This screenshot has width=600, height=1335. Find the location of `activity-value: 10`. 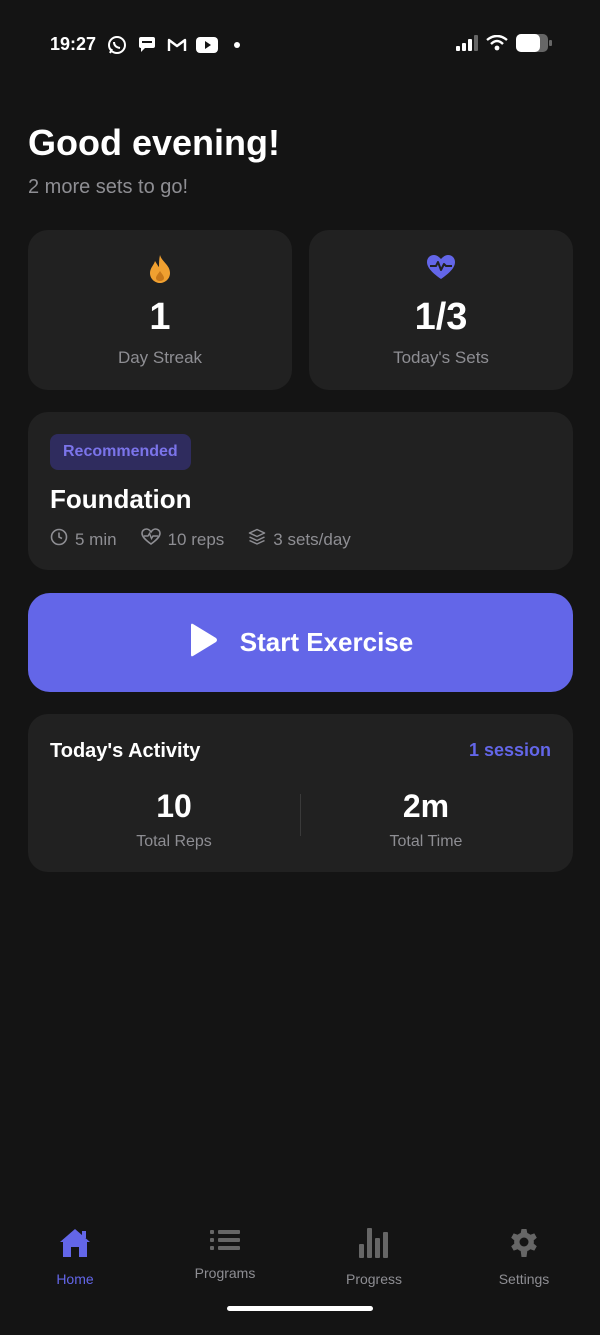

activity-value: 10 is located at coordinates (174, 806).